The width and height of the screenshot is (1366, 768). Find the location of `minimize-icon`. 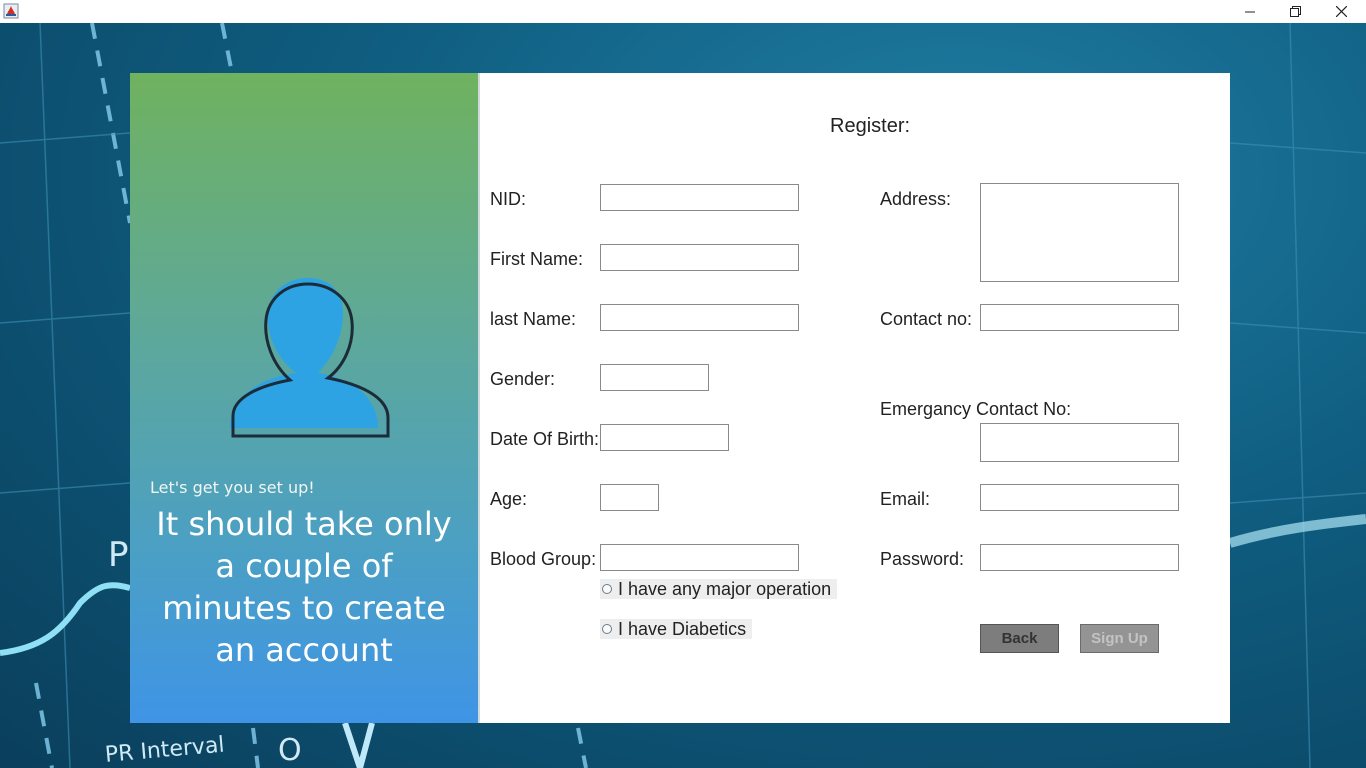

minimize-icon is located at coordinates (1250, 11).